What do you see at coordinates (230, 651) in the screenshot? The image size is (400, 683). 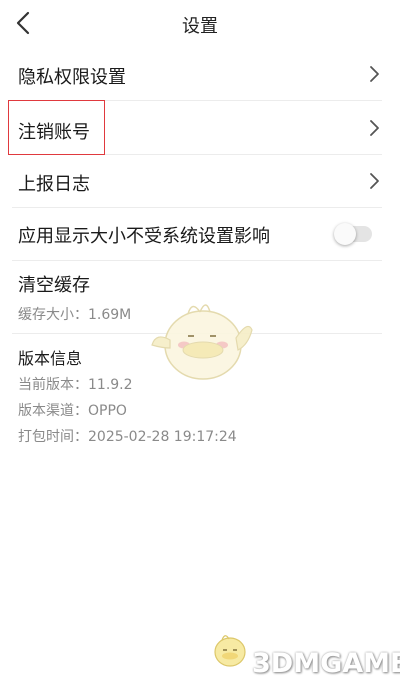 I see `mascot-logo-icon` at bounding box center [230, 651].